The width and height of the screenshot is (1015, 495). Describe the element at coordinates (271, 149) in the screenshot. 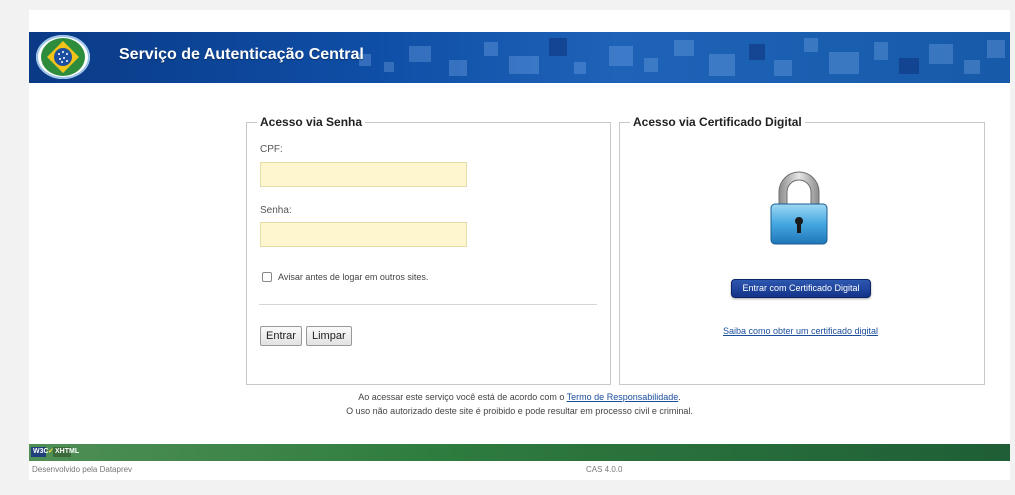

I see `cpf-label: CPF:` at that location.